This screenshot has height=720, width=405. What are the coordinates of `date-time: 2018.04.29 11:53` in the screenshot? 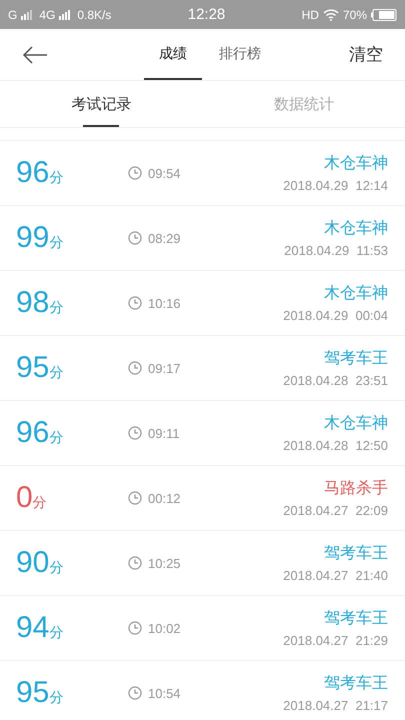 It's located at (336, 250).